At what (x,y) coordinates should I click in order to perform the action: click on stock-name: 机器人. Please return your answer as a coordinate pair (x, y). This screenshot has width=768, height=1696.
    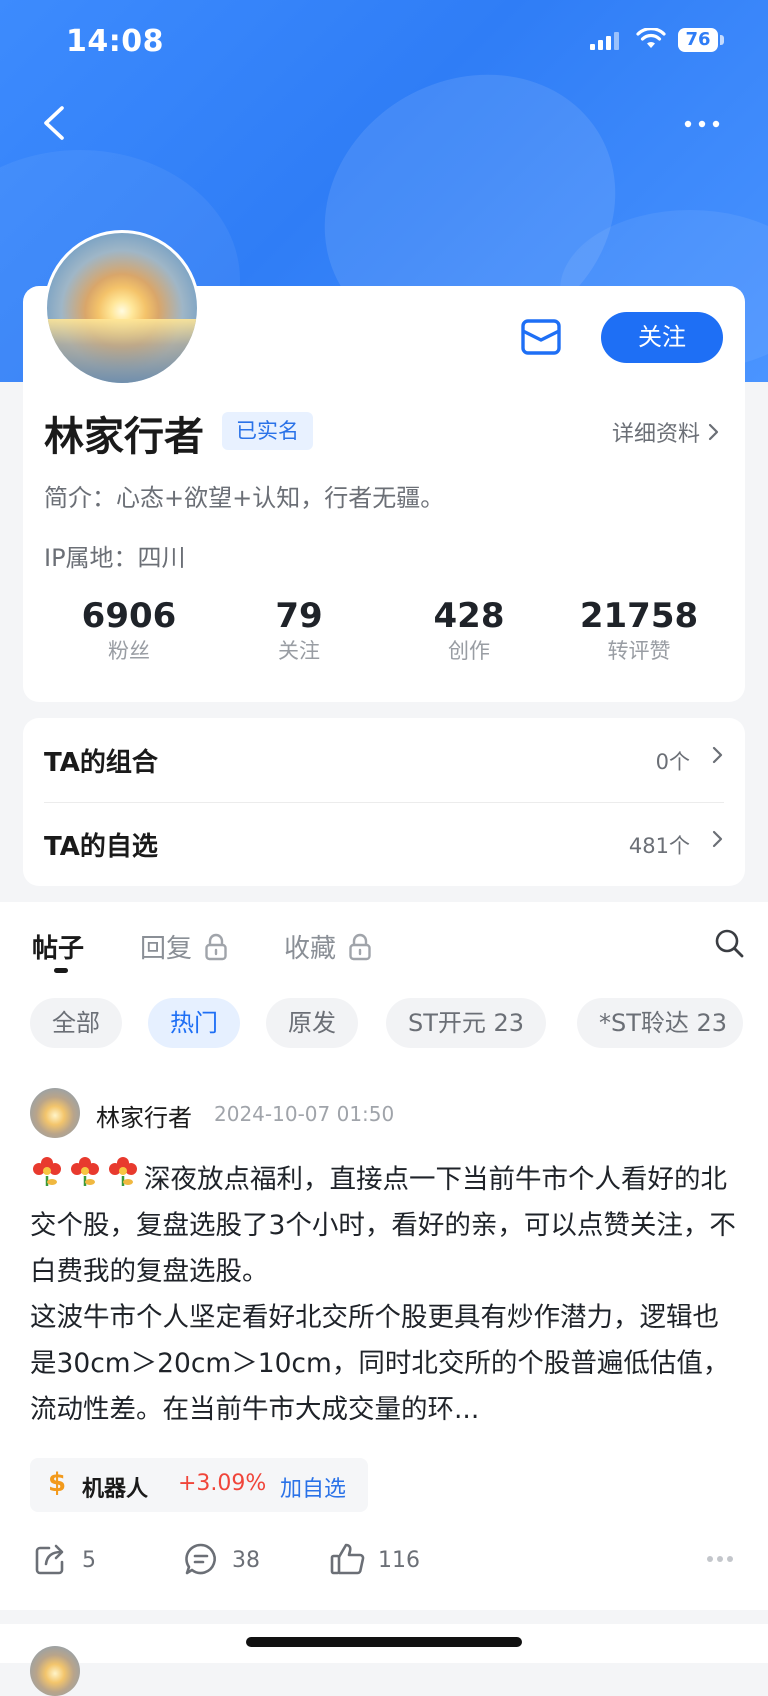
    Looking at the image, I should click on (115, 1489).